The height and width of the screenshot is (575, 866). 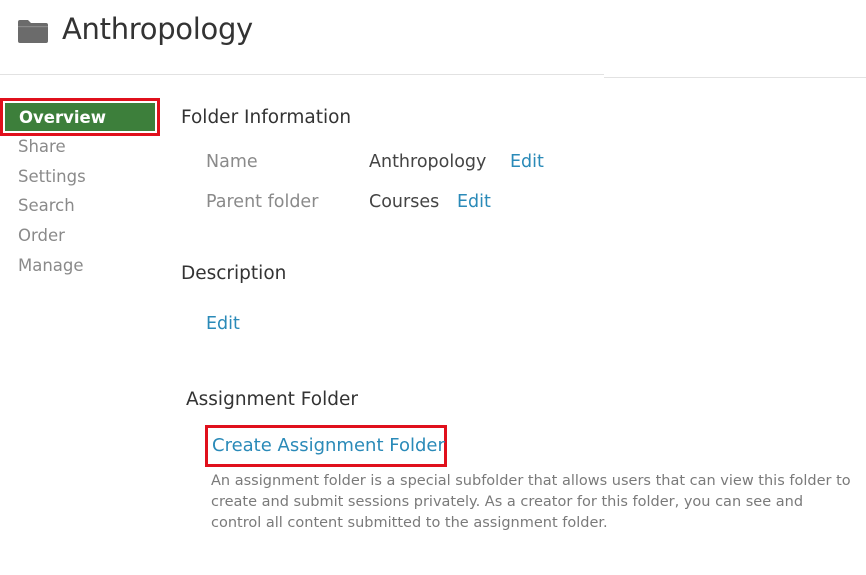 I want to click on header-divider, so click(x=302, y=74).